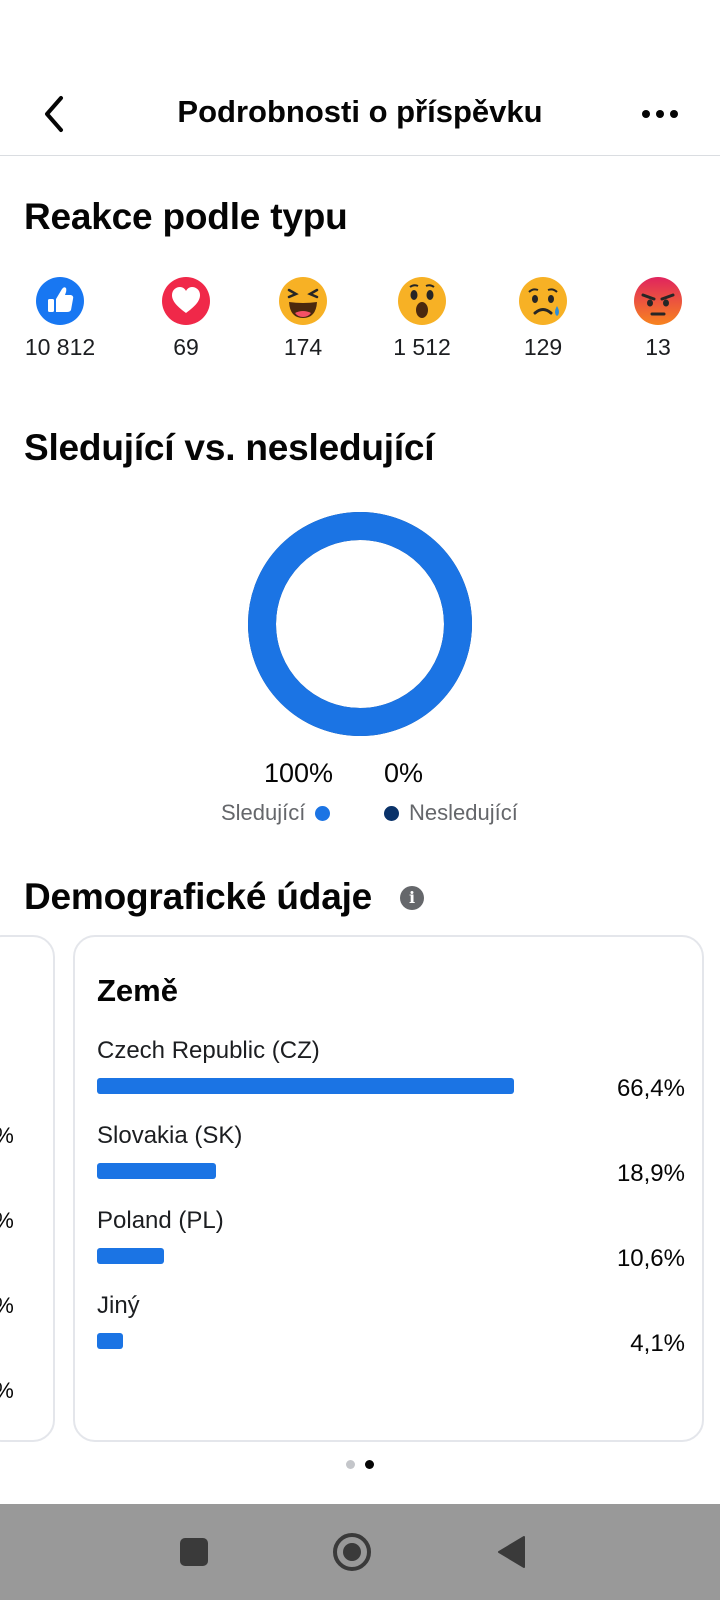 The image size is (720, 1600). What do you see at coordinates (658, 347) in the screenshot?
I see `reaction-count: 13` at bounding box center [658, 347].